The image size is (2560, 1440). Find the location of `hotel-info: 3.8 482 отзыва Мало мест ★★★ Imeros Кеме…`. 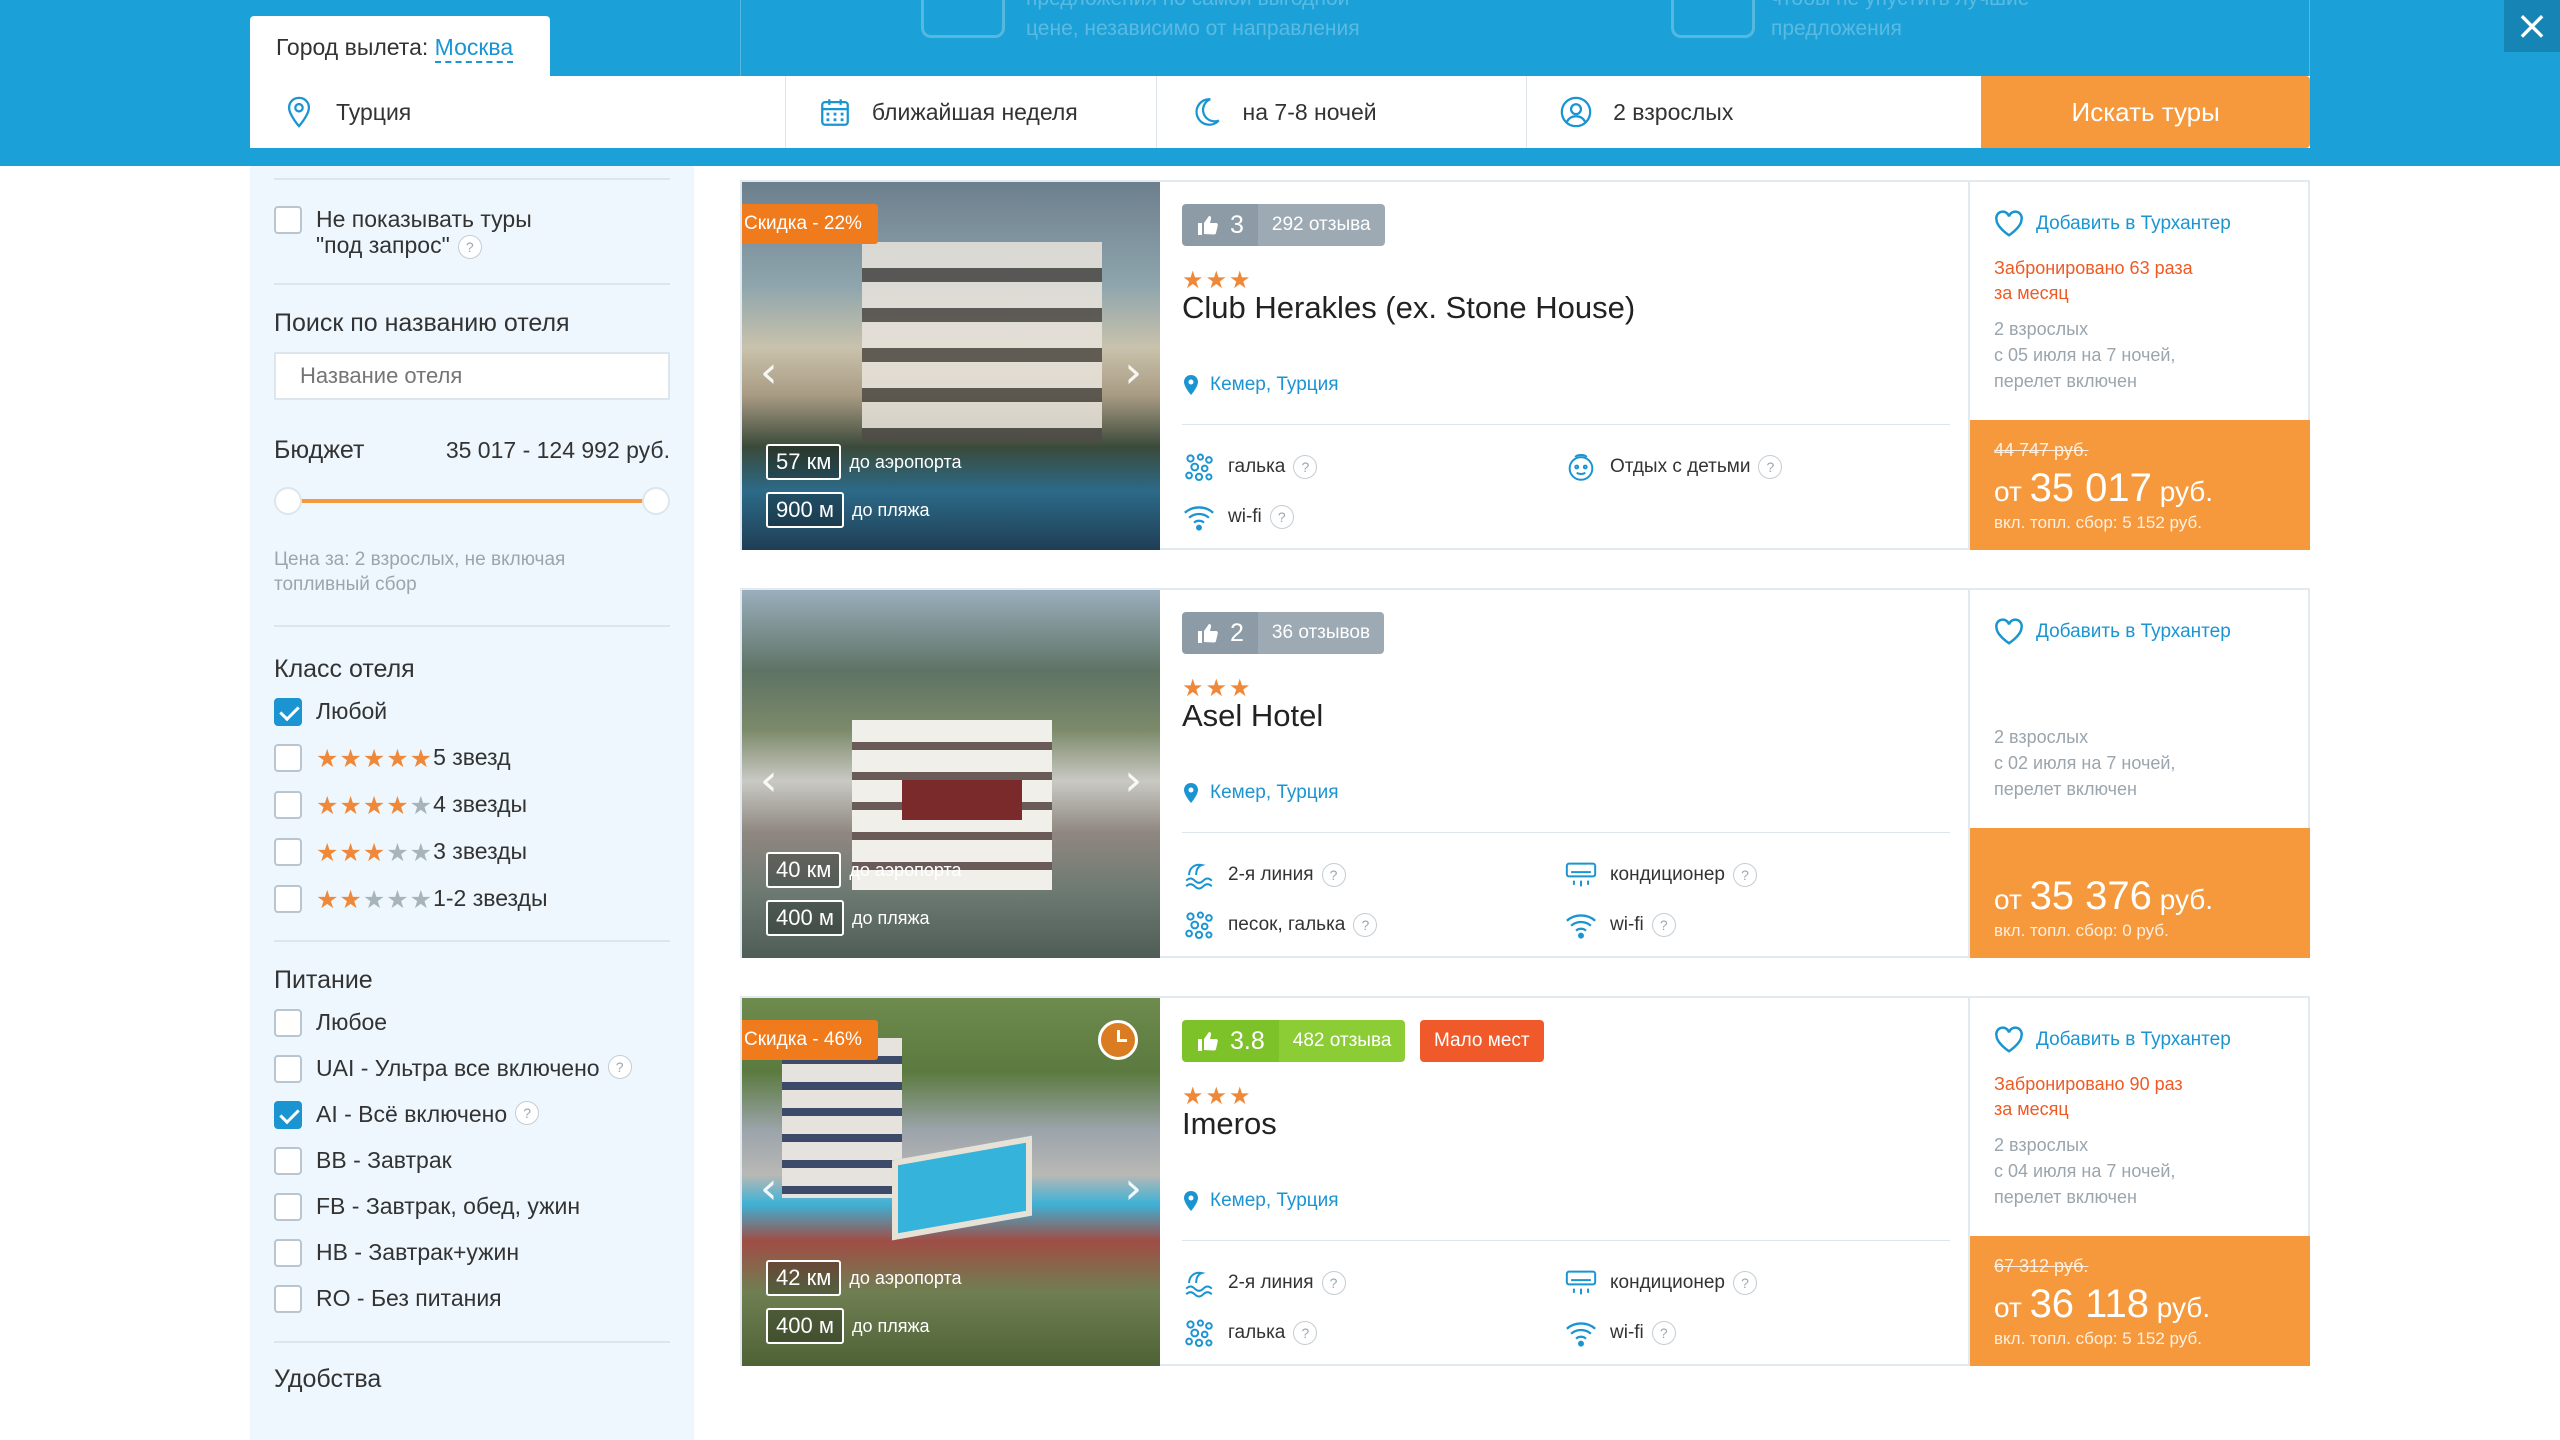

hotel-info: 3.8 482 отзыва Мало мест ★★★ Imeros Кеме… is located at coordinates (1567, 1182).